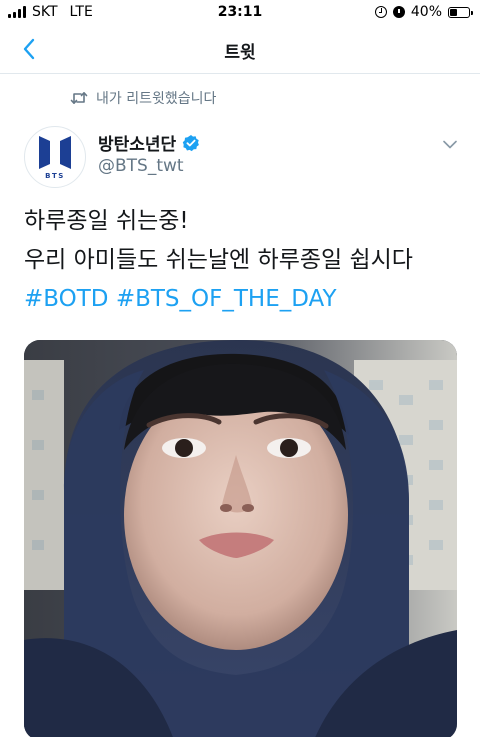 This screenshot has height=737, width=480. What do you see at coordinates (55, 176) in the screenshot?
I see `svg-text: BTS` at bounding box center [55, 176].